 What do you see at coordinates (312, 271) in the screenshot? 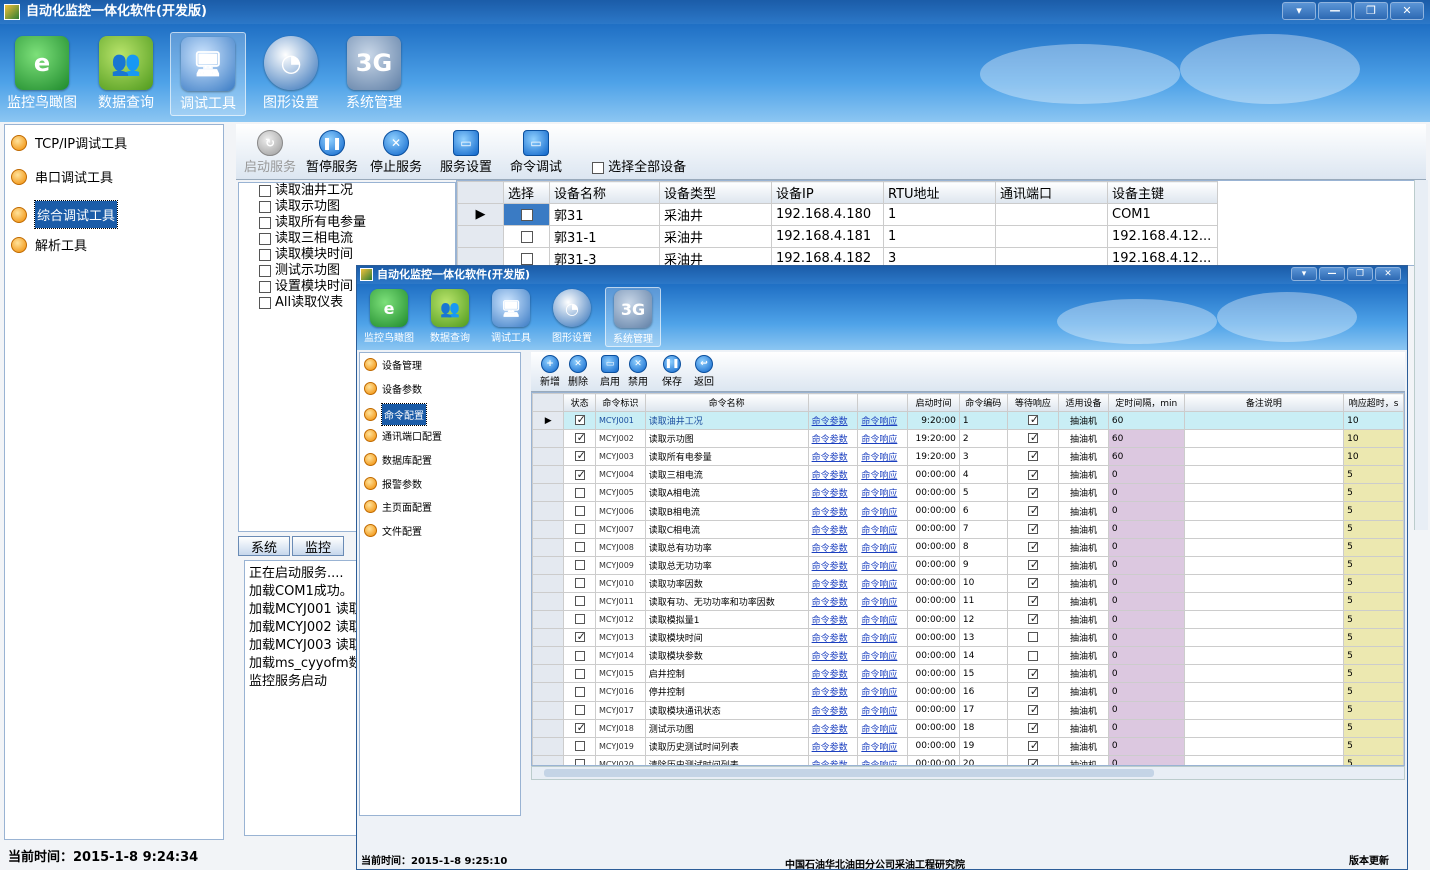
I see `tree-item: 测试示功图` at bounding box center [312, 271].